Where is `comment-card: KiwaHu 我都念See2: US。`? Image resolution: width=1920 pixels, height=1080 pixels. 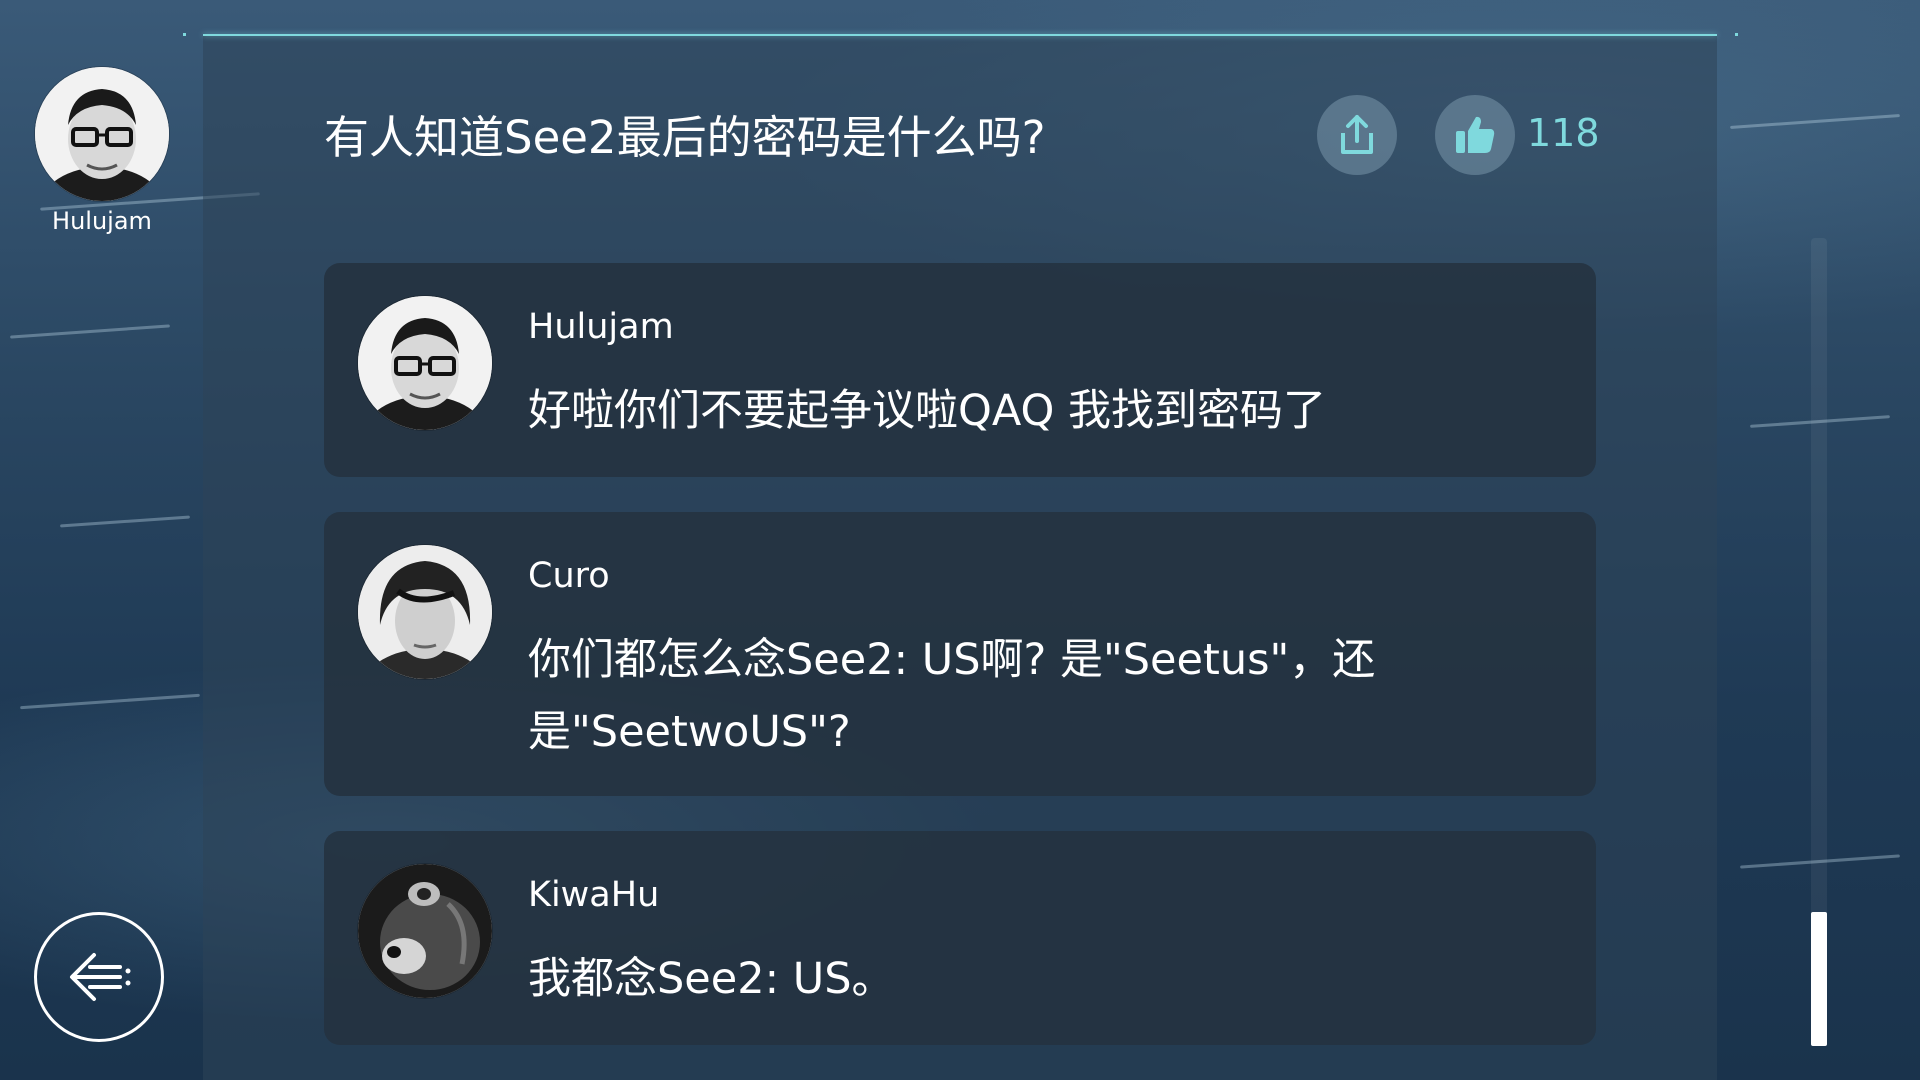 comment-card: KiwaHu 我都念See2: US。 is located at coordinates (960, 938).